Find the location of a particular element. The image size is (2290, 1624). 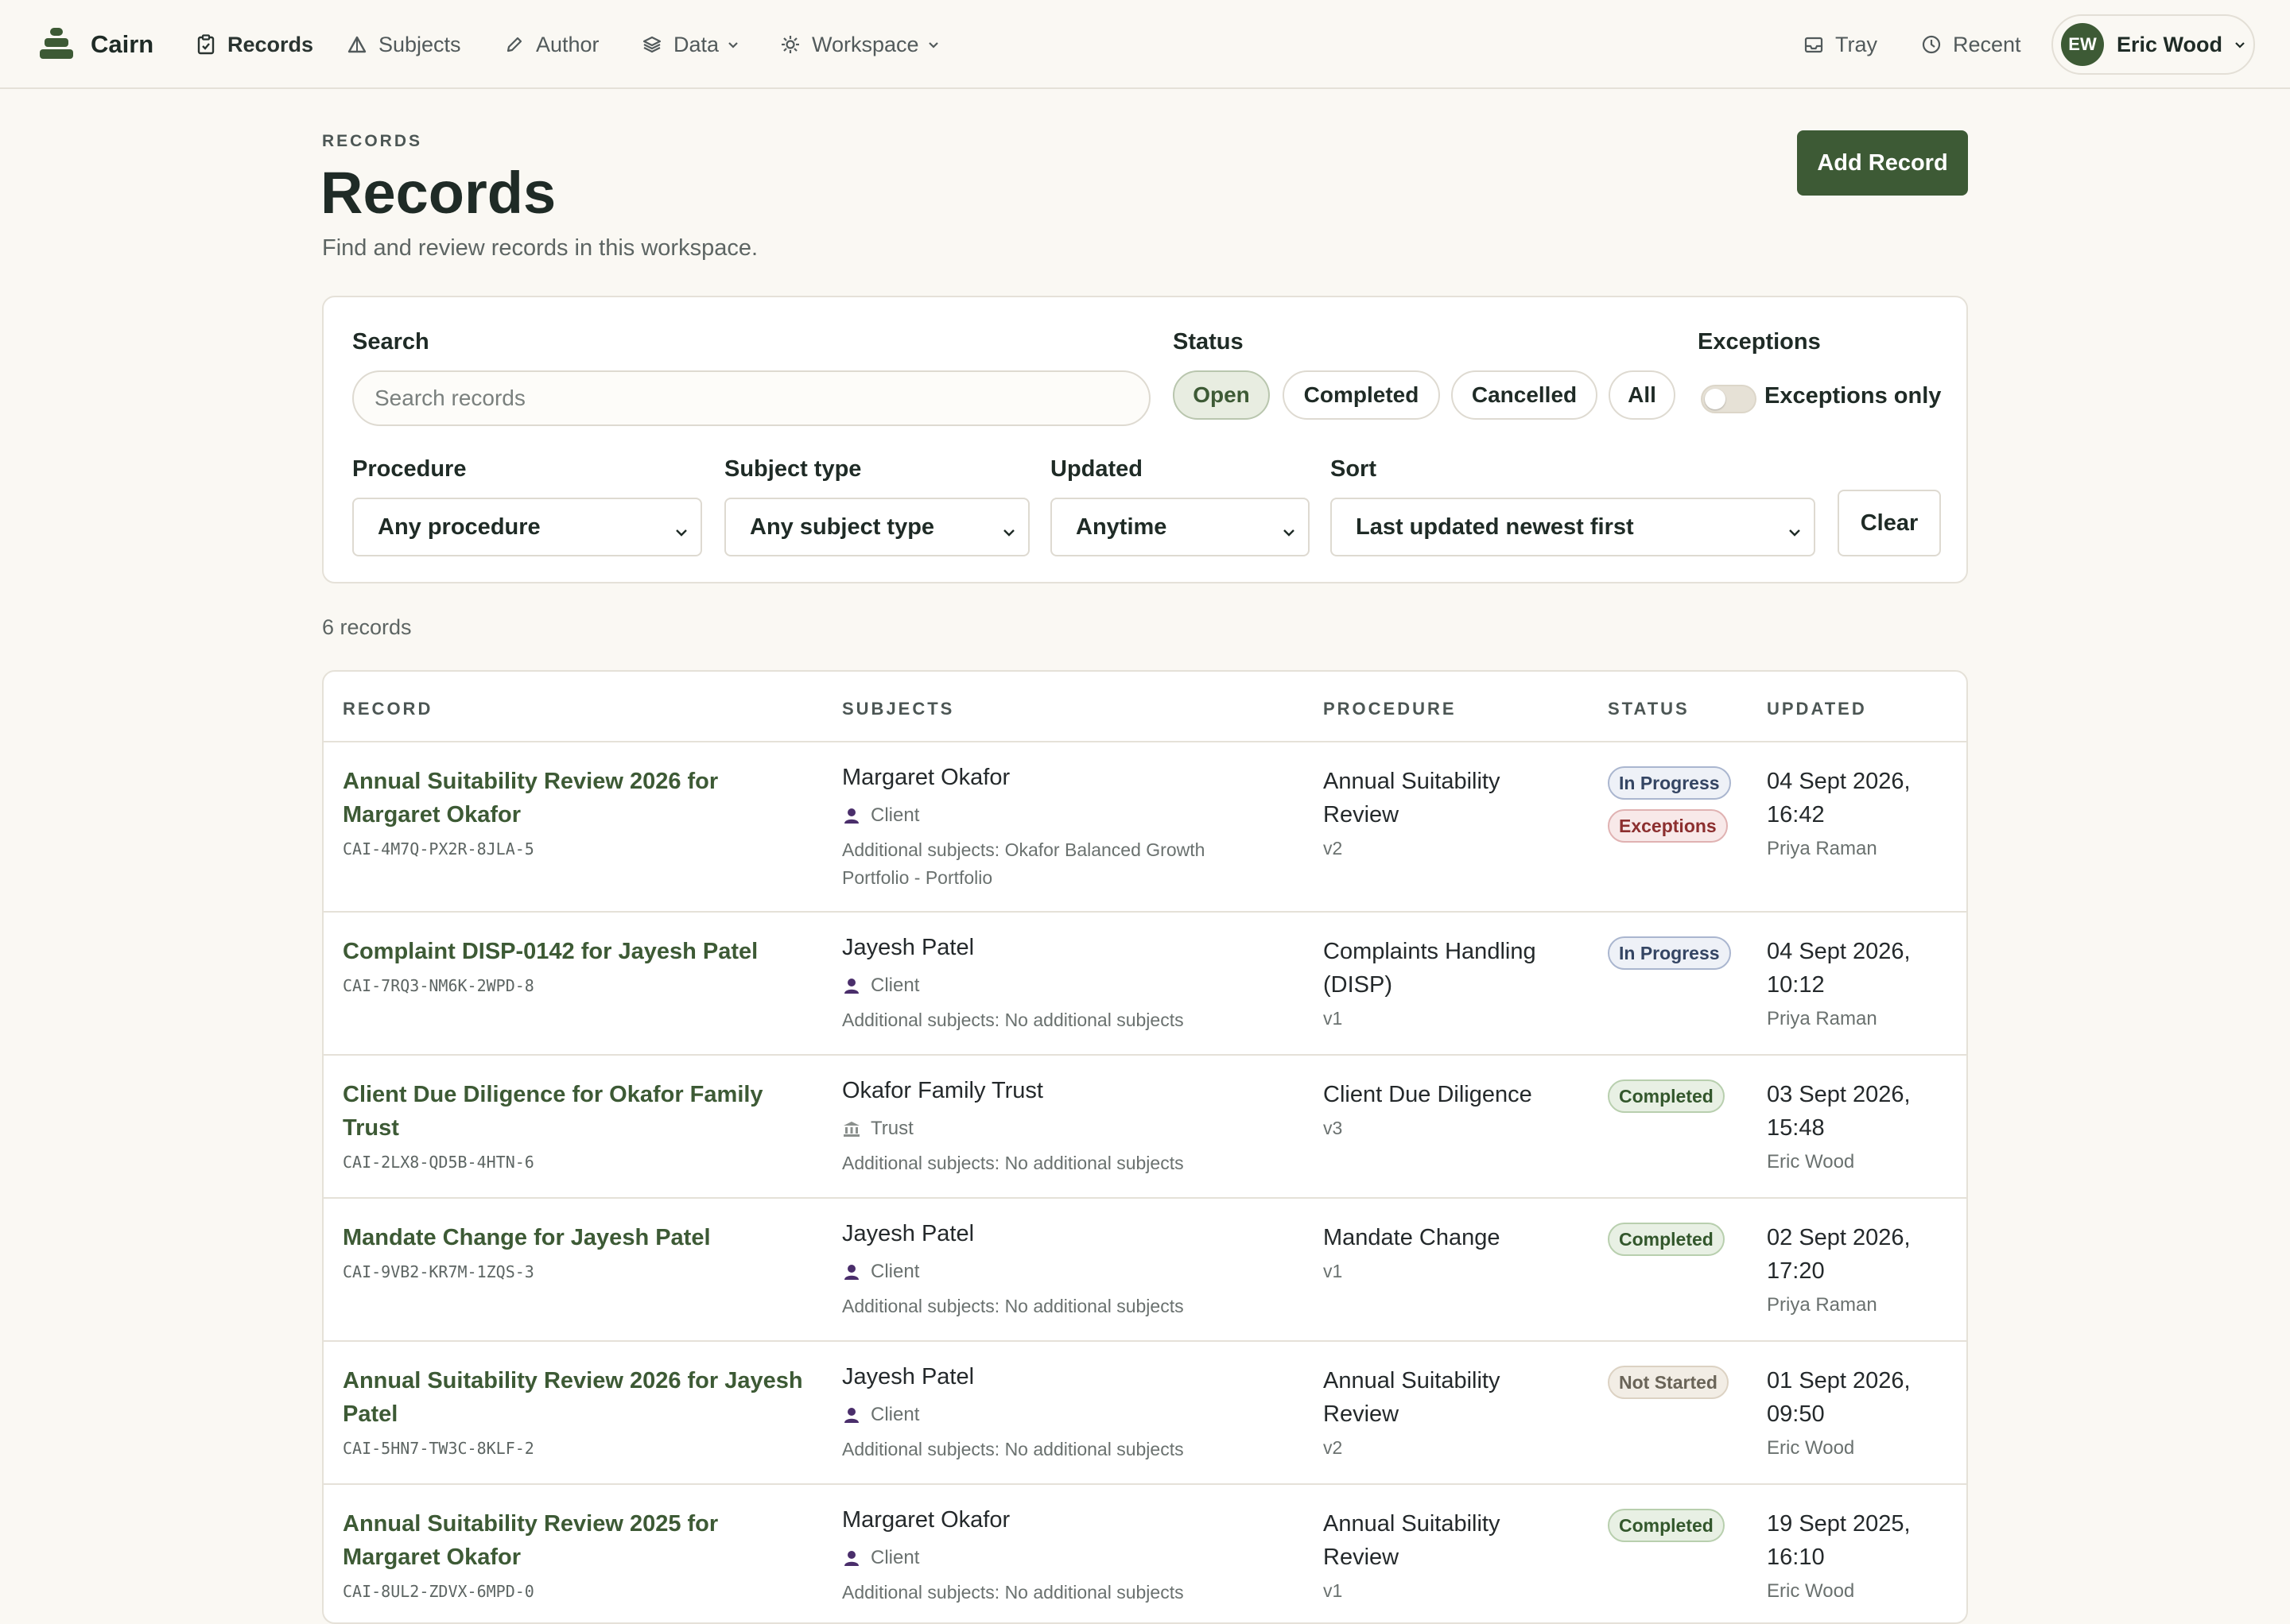

column-header-updated: UPDATED is located at coordinates (1817, 709).